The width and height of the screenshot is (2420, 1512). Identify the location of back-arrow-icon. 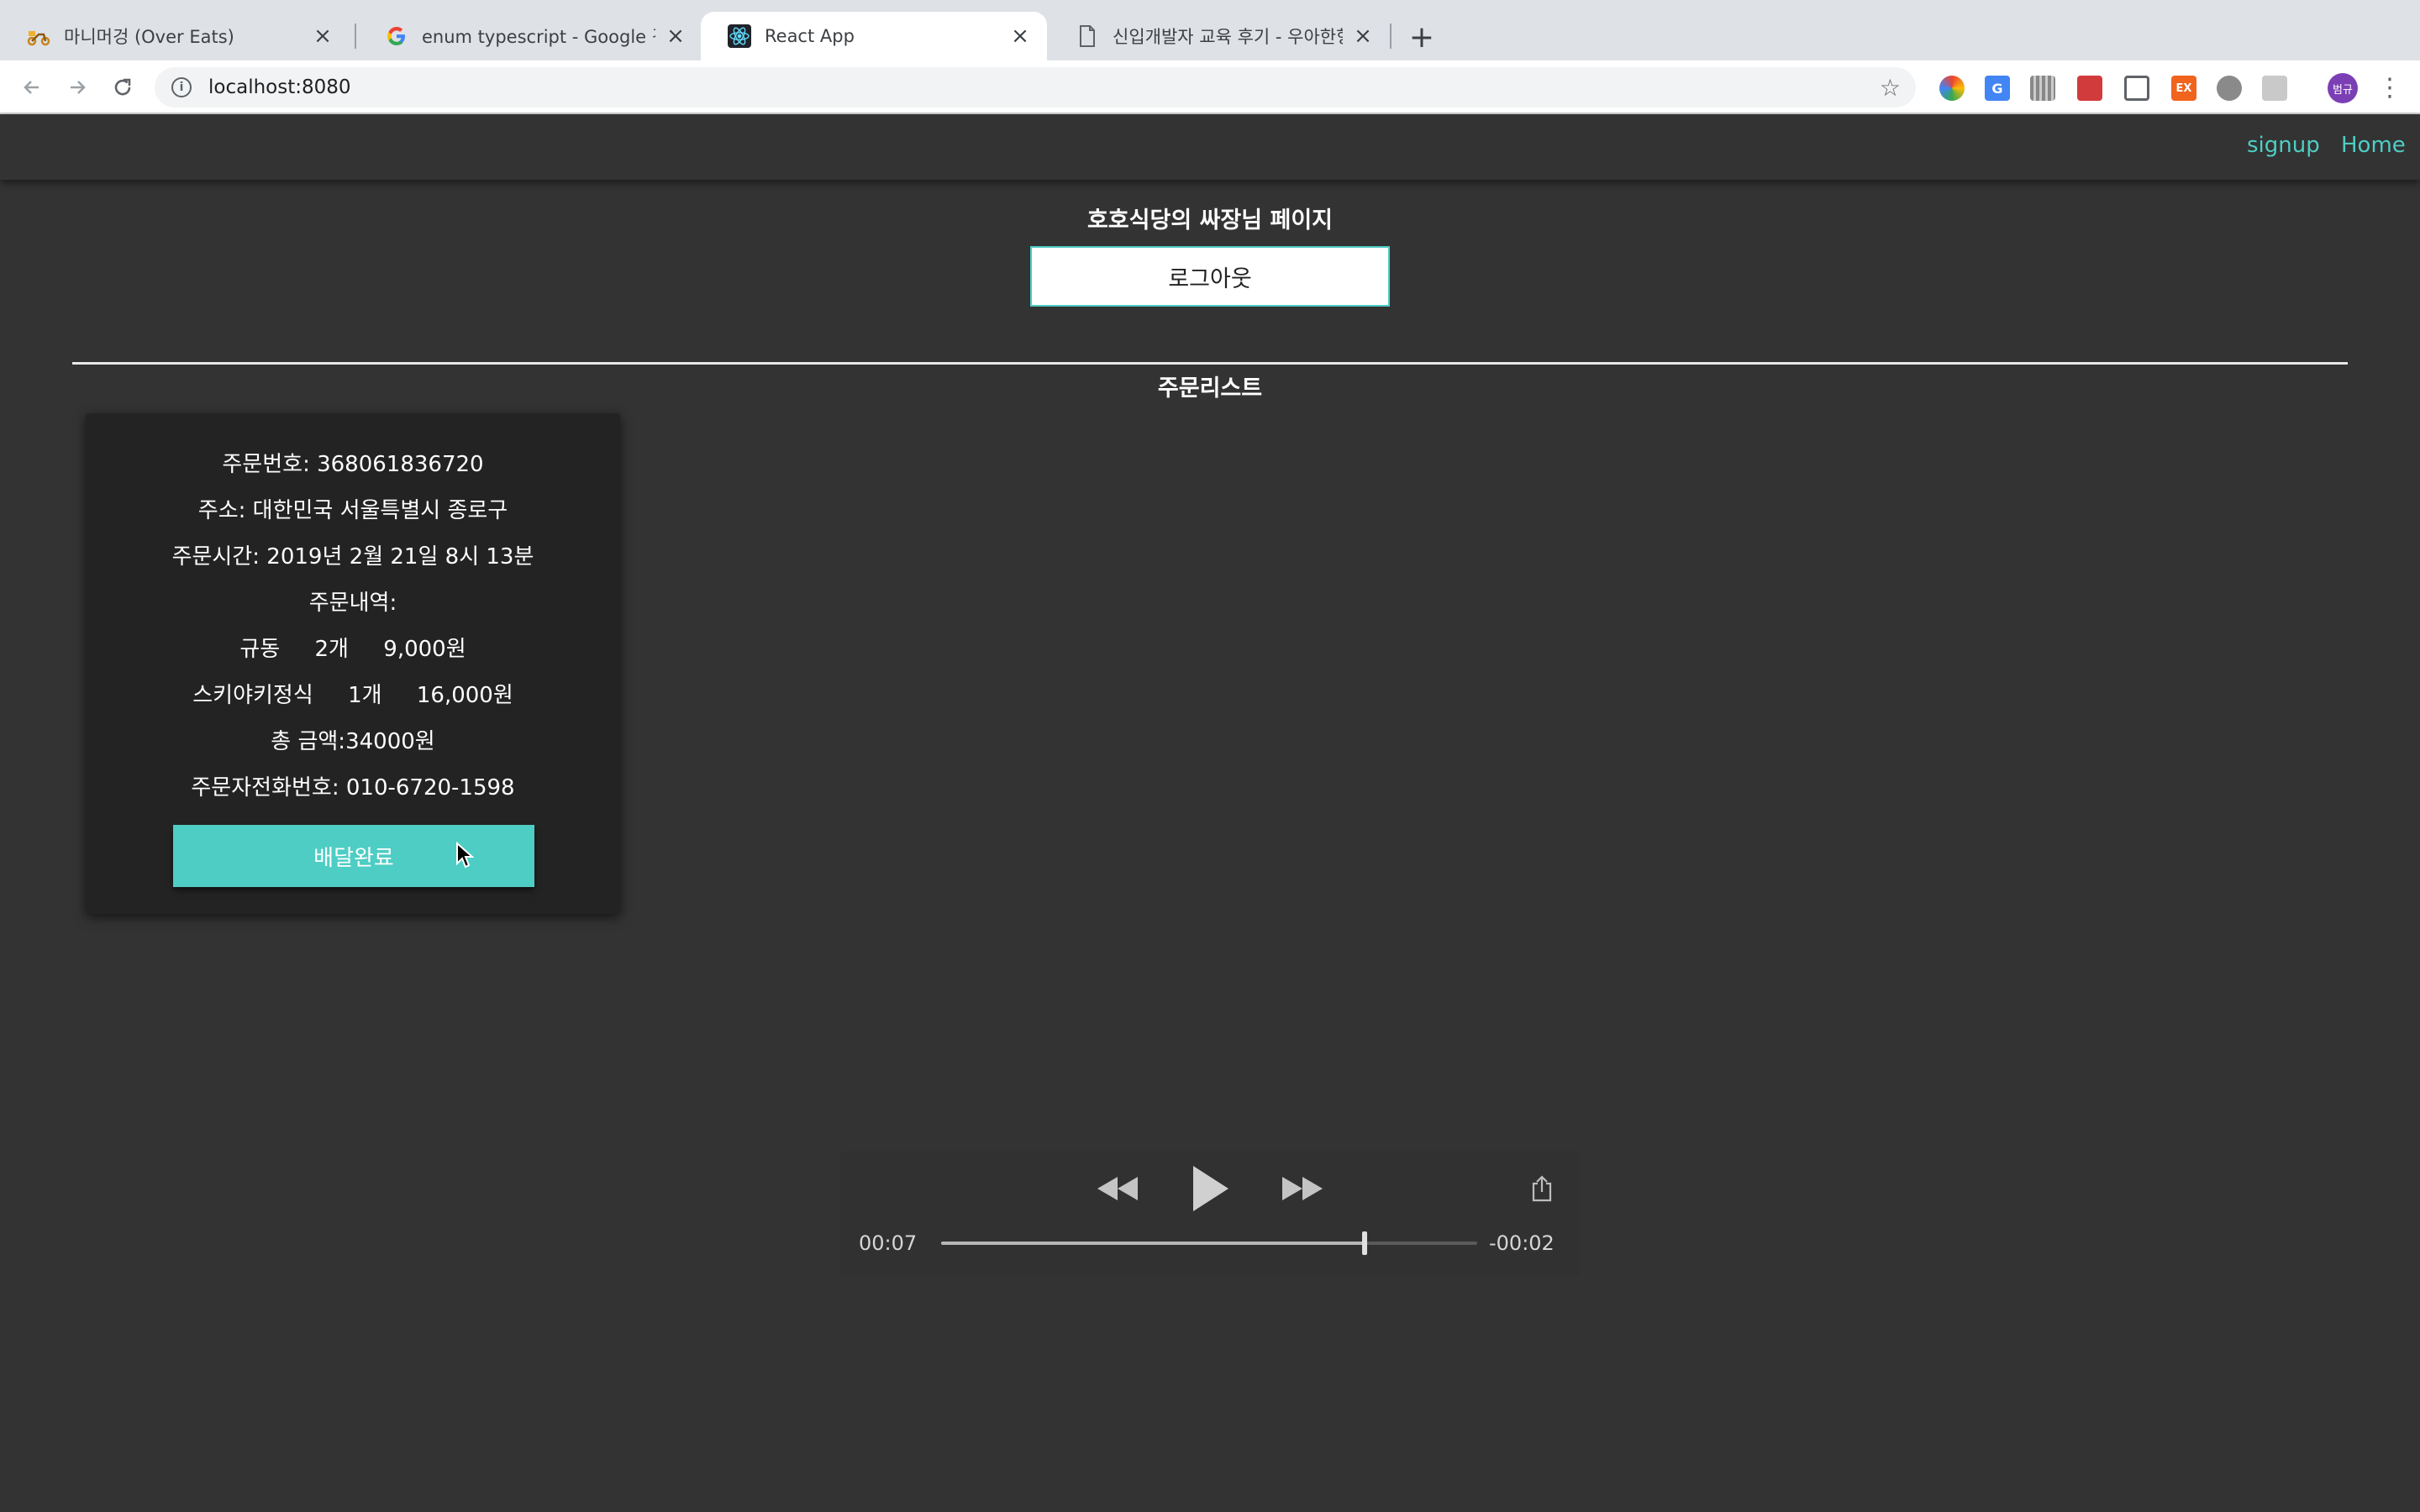
(31, 87).